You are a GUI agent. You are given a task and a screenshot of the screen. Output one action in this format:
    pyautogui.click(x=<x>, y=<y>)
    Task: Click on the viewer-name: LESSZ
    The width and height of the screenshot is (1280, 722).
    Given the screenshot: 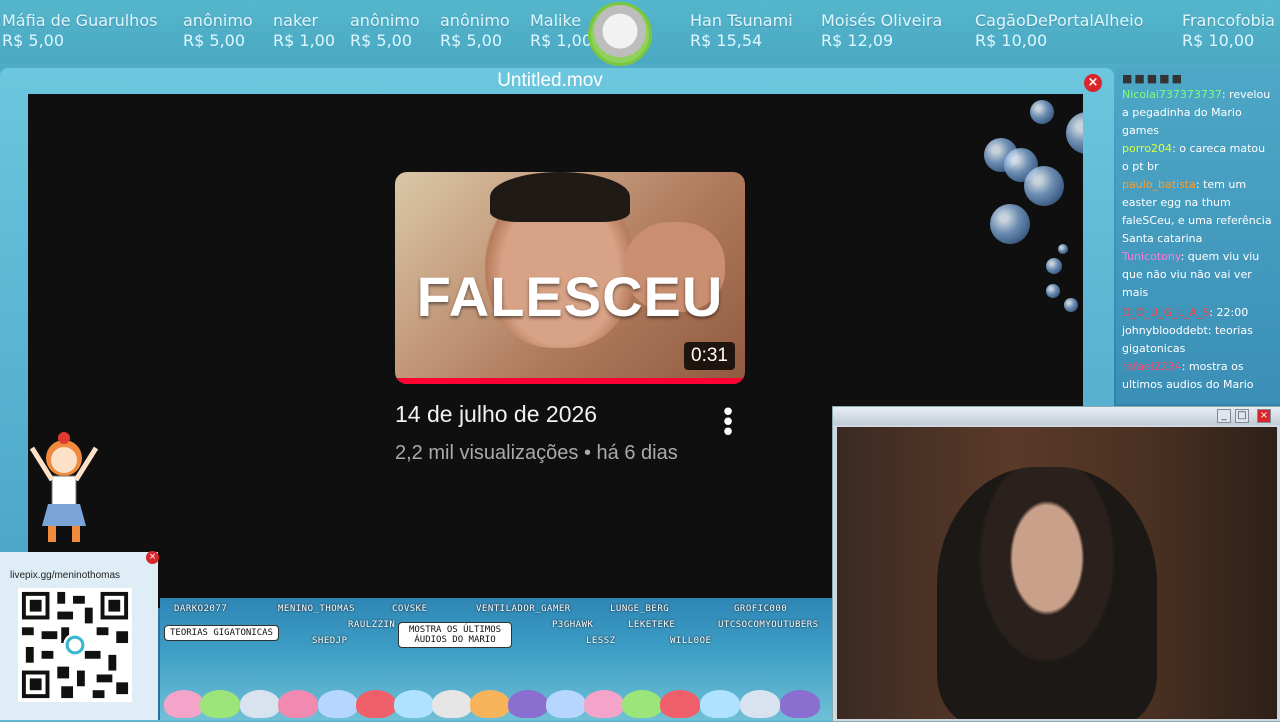 What is the action you would take?
    pyautogui.click(x=601, y=641)
    